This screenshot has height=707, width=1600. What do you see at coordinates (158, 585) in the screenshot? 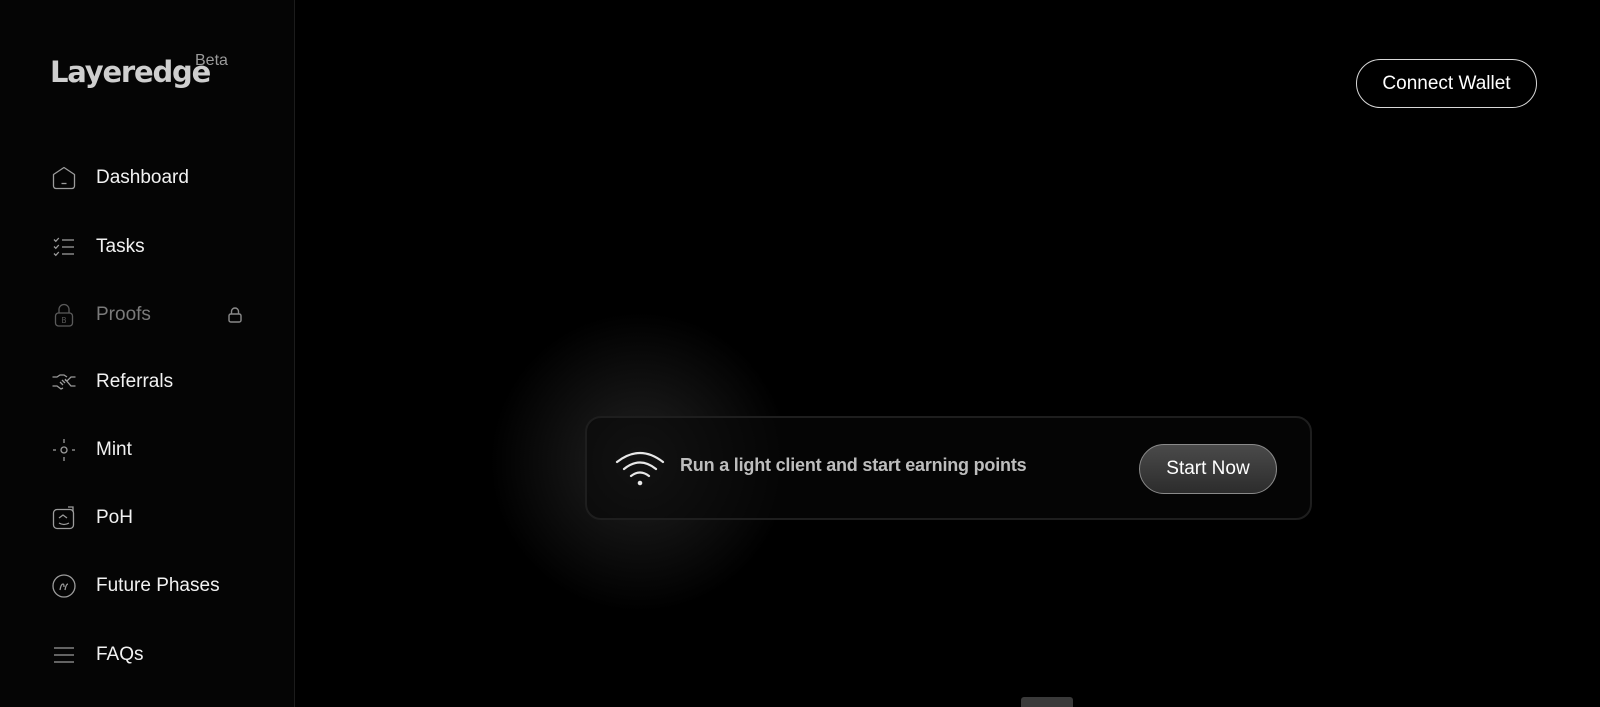
I see `sidebar-item-label: Future Phases` at bounding box center [158, 585].